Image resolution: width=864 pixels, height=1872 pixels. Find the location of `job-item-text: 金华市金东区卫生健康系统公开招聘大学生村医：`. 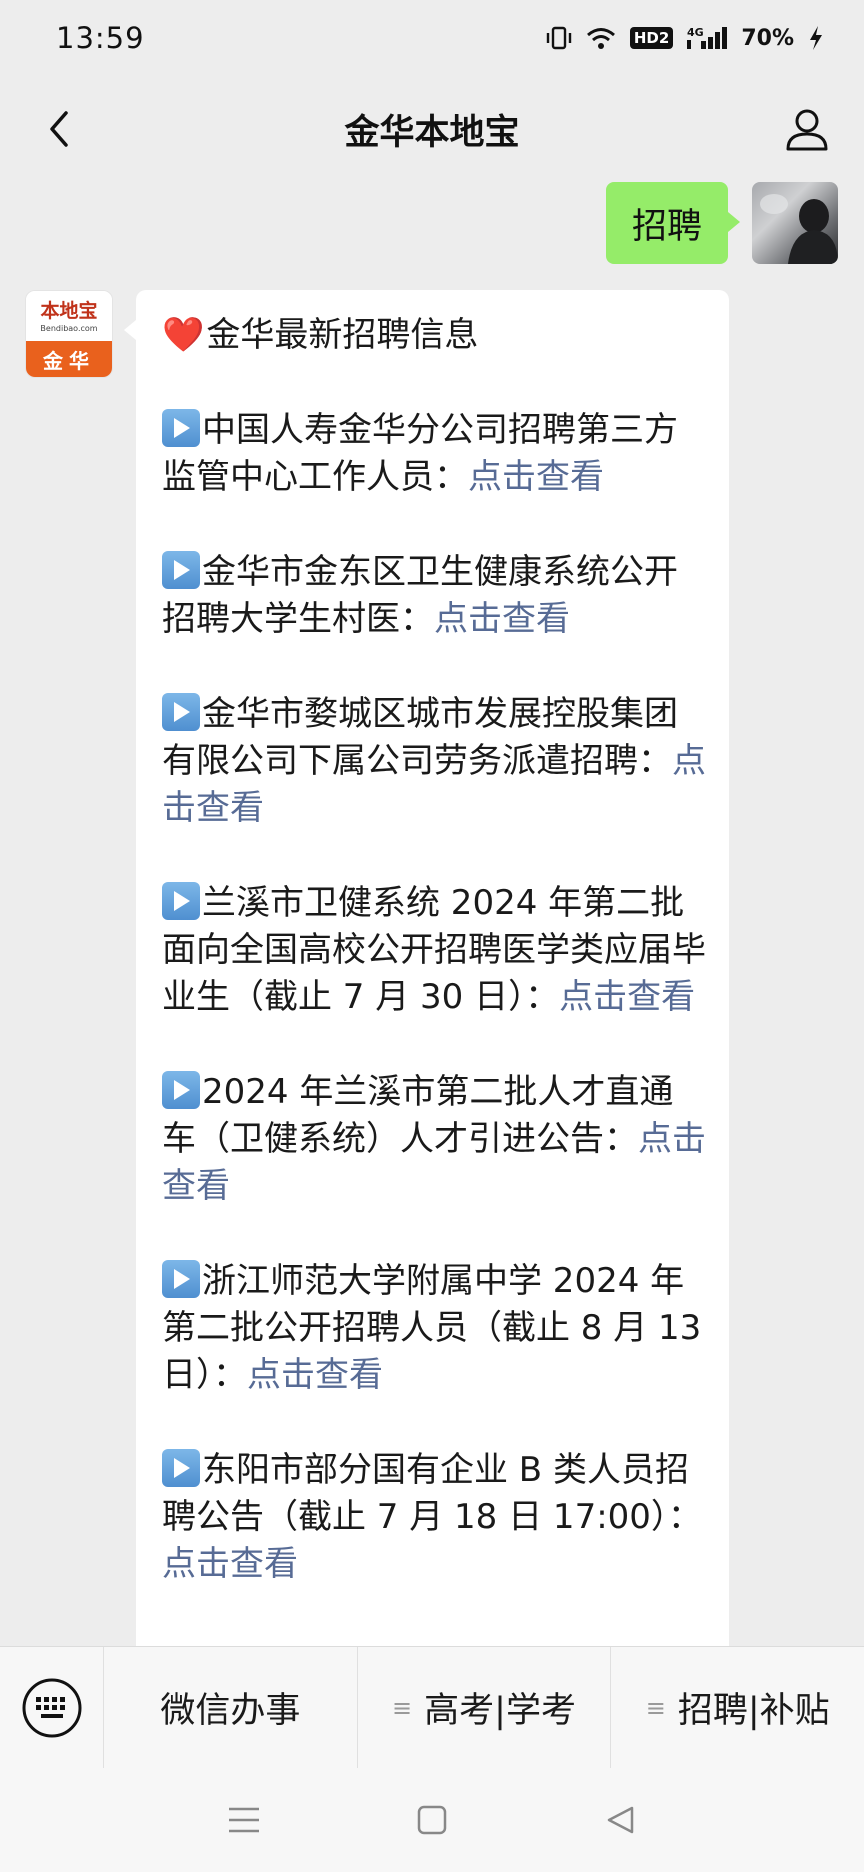

job-item-text: 金华市金东区卫生健康系统公开招聘大学生村医： is located at coordinates (420, 595).